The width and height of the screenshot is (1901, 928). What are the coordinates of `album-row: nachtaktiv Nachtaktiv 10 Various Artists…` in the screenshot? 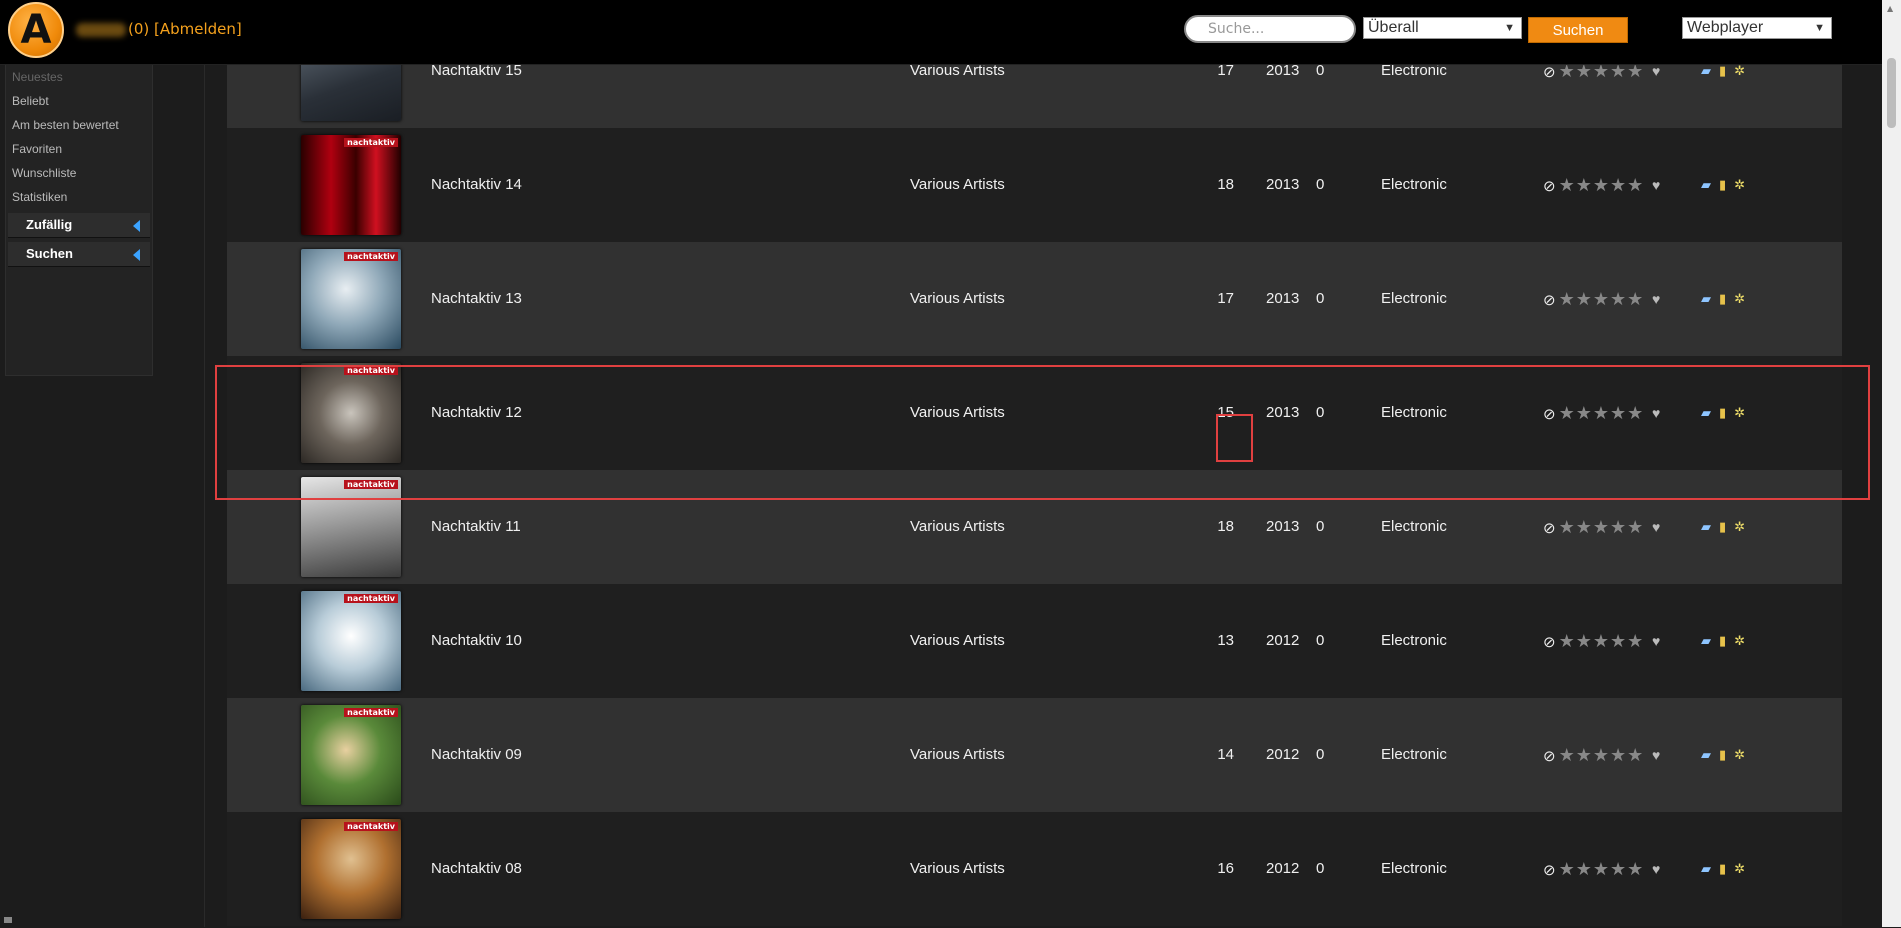 It's located at (1034, 641).